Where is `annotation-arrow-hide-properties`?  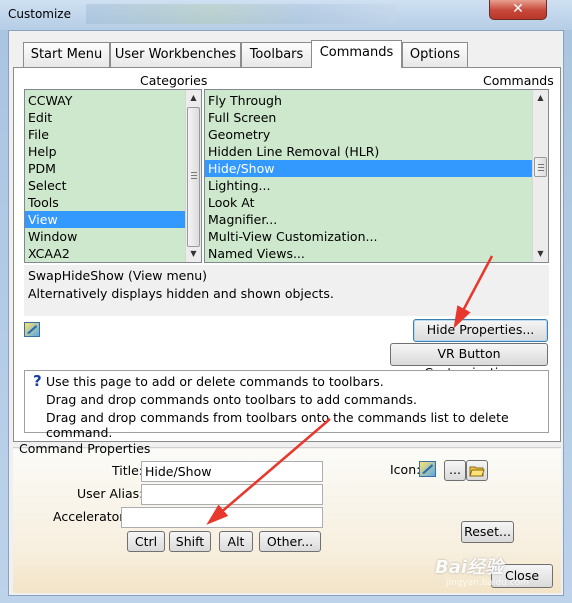 annotation-arrow-hide-properties is located at coordinates (473, 292).